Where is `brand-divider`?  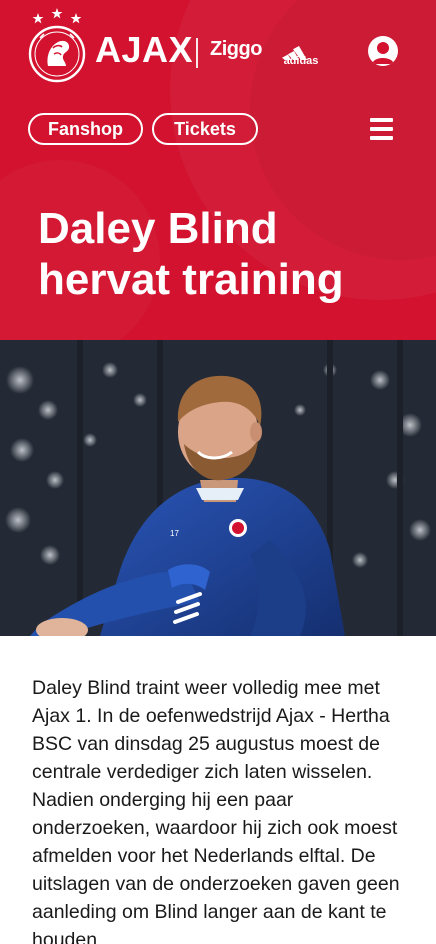
brand-divider is located at coordinates (197, 53).